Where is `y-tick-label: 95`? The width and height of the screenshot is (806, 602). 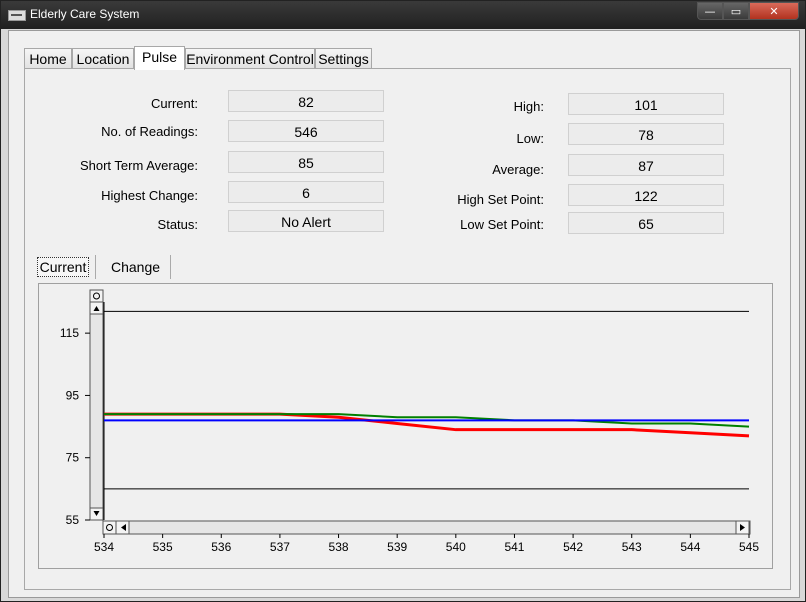 y-tick-label: 95 is located at coordinates (73, 395).